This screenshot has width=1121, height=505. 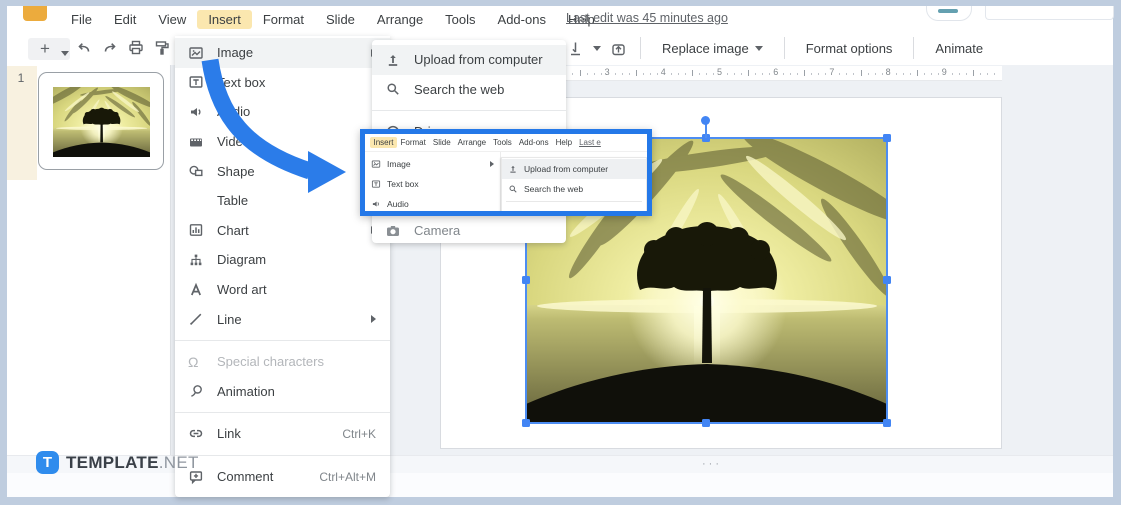 What do you see at coordinates (196, 112) in the screenshot?
I see `audio-icon` at bounding box center [196, 112].